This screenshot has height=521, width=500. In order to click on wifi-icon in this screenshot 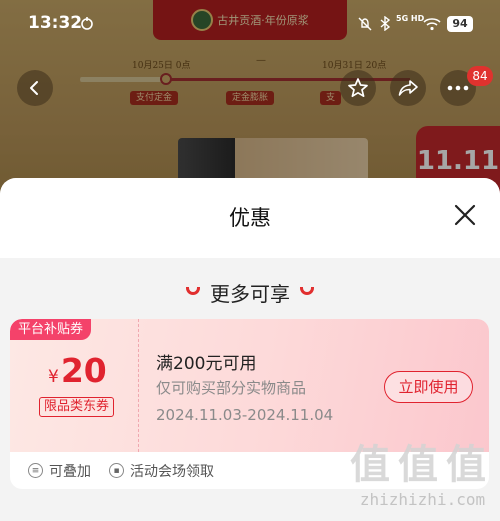, I will do `click(432, 24)`.